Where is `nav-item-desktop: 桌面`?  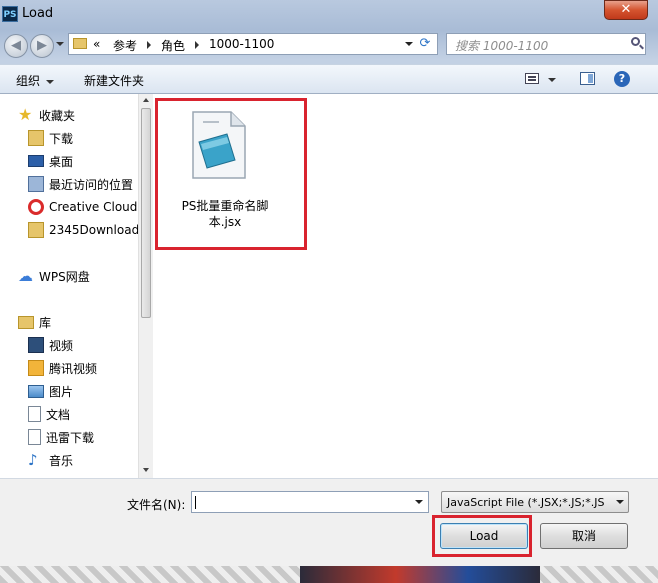
nav-item-desktop: 桌面 is located at coordinates (50, 161).